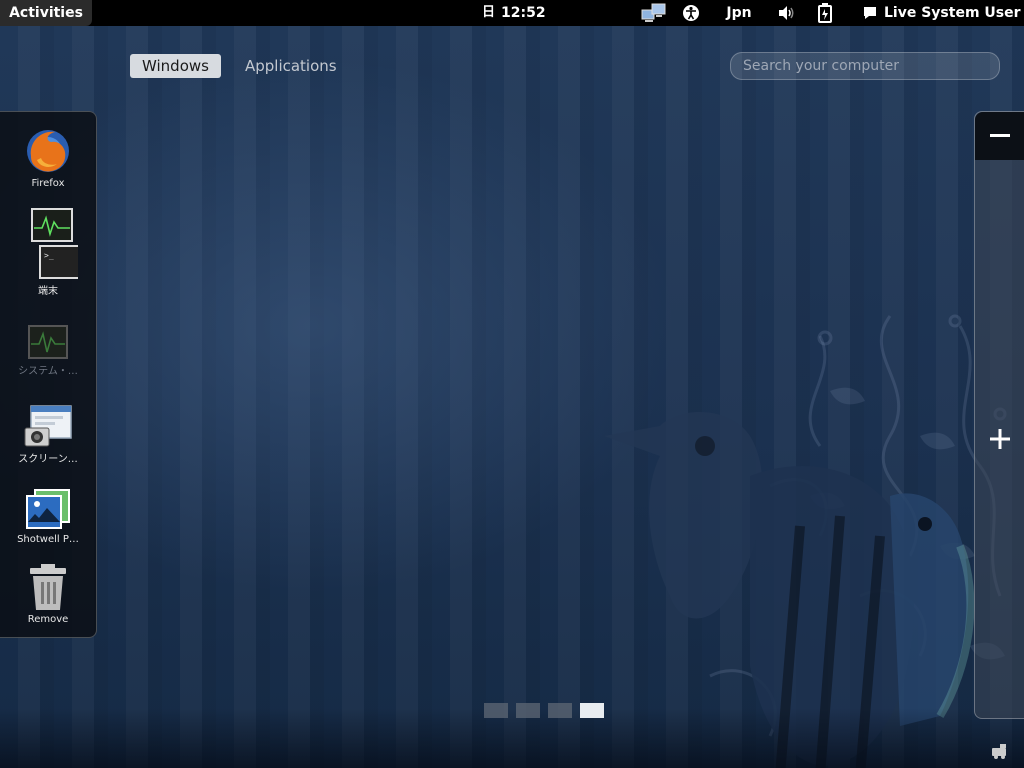 This screenshot has width=1024, height=768. I want to click on remove-workspace-button, so click(999, 136).